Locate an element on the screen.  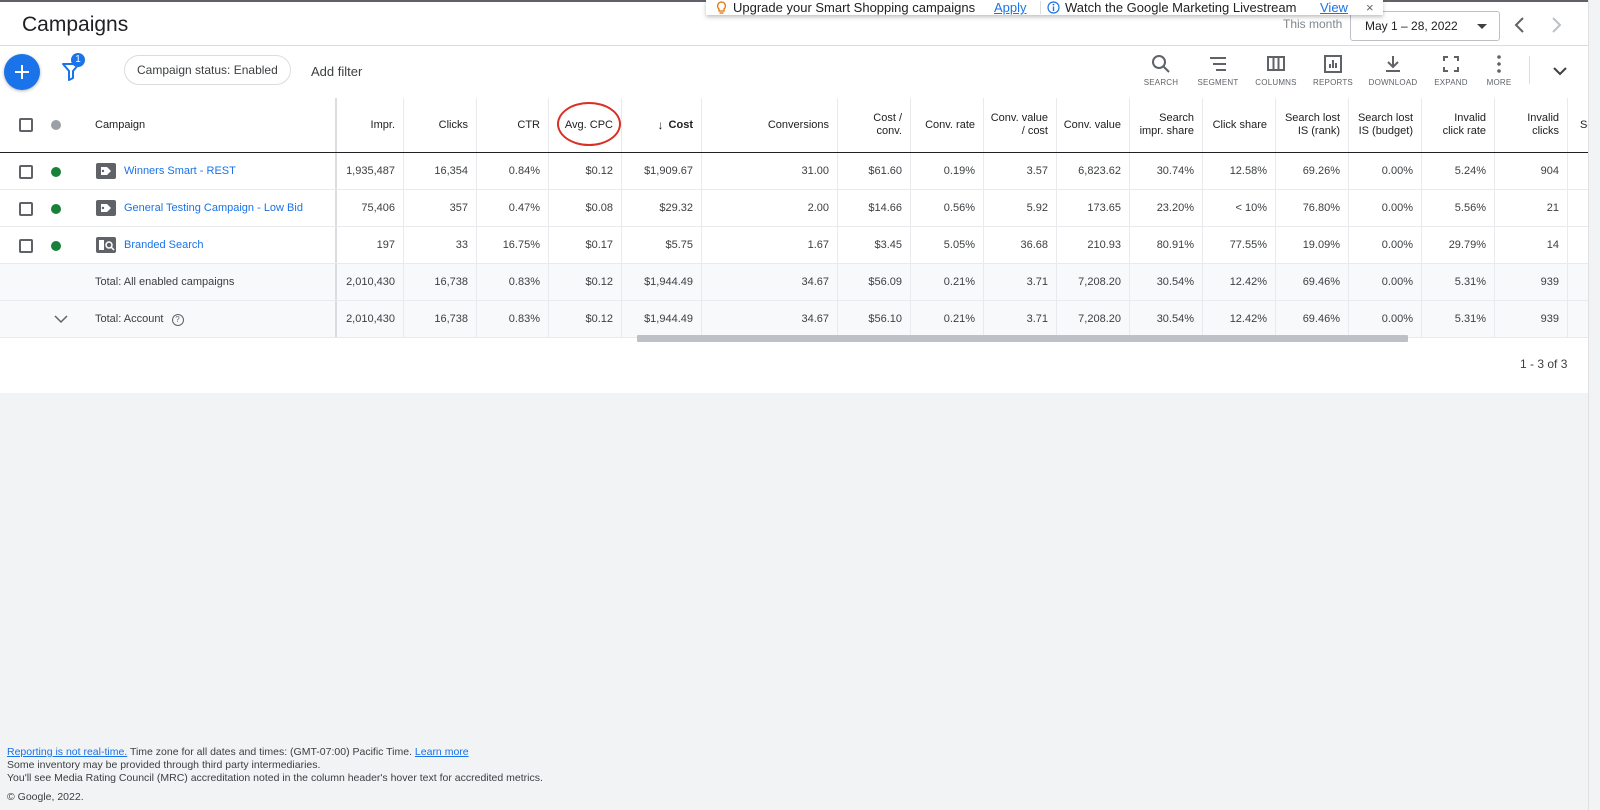
invalid-clicks-cell: 939 is located at coordinates (1531, 319).